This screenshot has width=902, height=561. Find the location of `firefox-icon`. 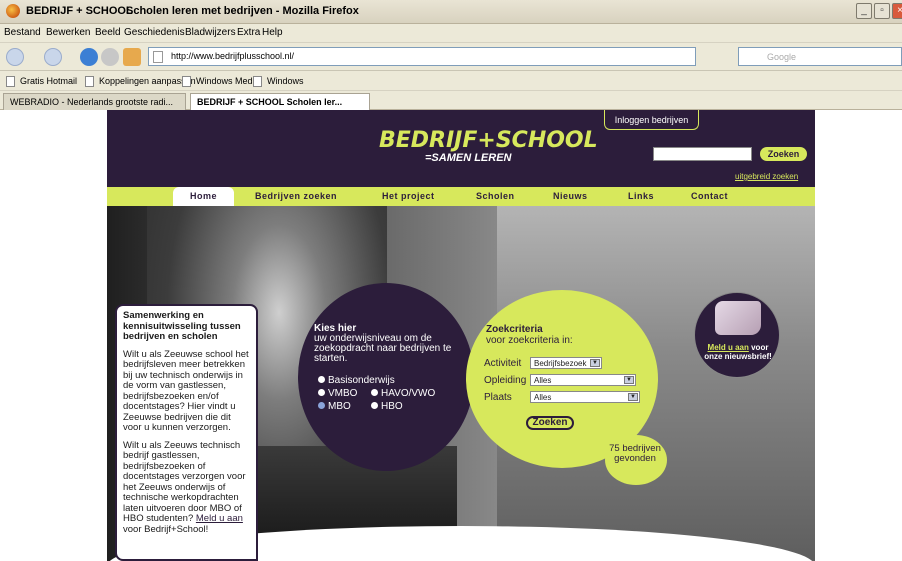

firefox-icon is located at coordinates (13, 11).